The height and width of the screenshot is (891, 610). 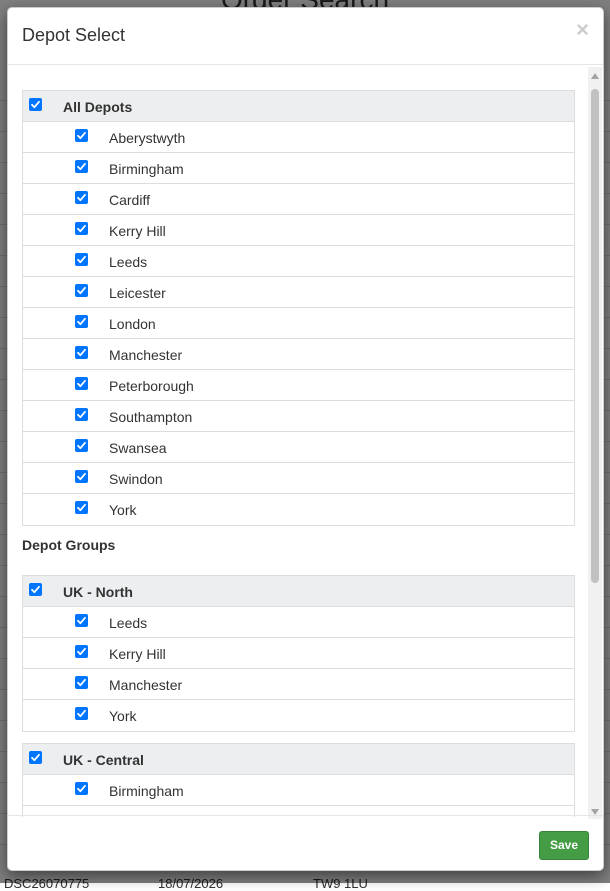 What do you see at coordinates (138, 448) in the screenshot?
I see `depot-label: Swansea` at bounding box center [138, 448].